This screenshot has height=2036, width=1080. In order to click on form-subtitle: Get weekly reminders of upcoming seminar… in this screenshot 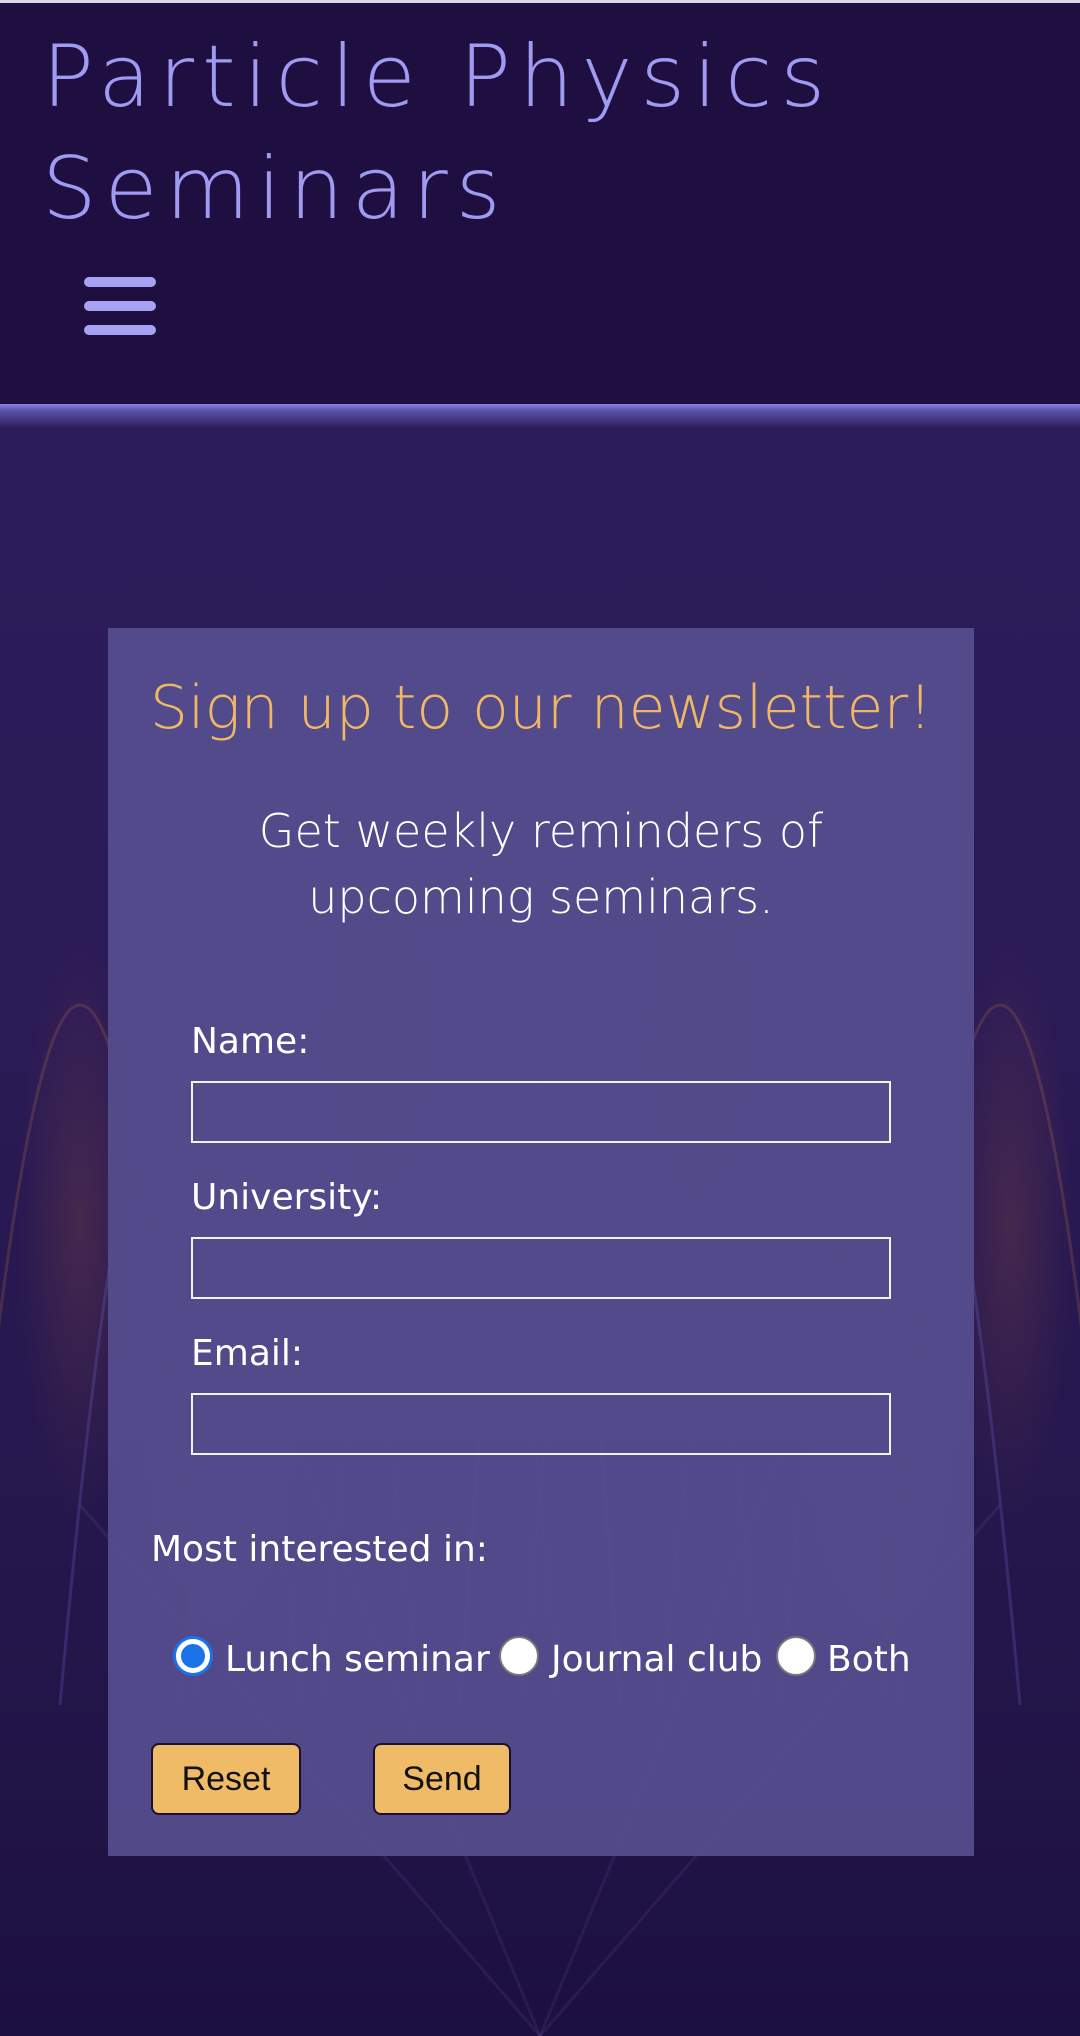, I will do `click(541, 864)`.